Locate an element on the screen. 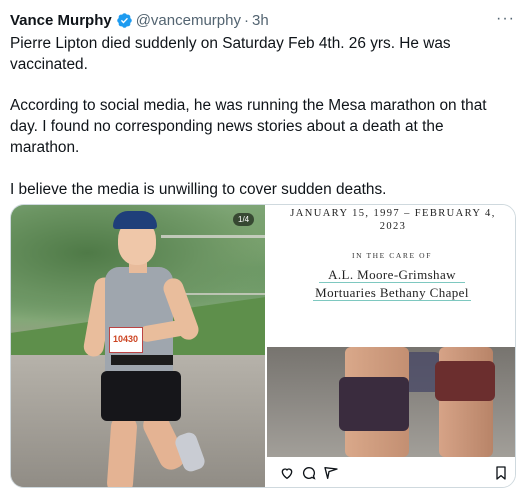  obituary-dates: JANUARY 15, 1997 – FEBRUARY 4, 2023 is located at coordinates (393, 220).